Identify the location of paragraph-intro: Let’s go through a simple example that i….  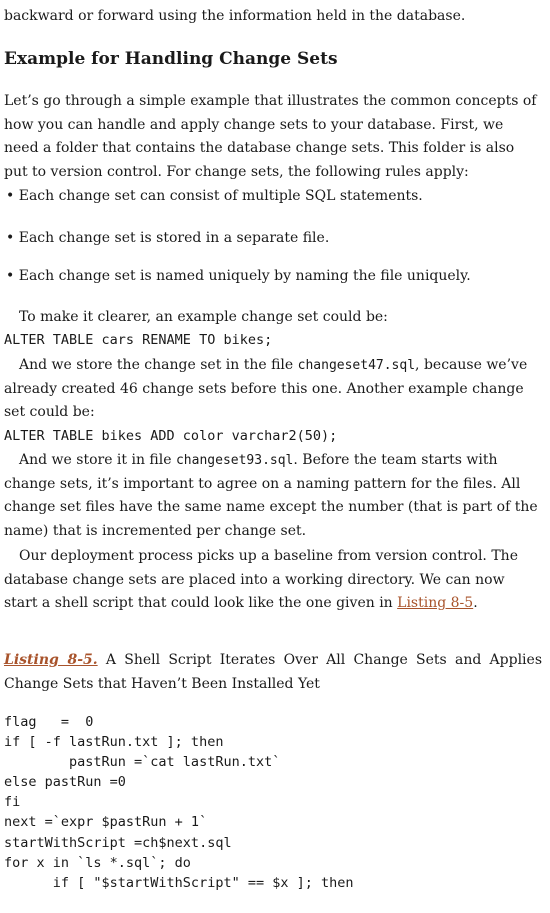
(270, 136).